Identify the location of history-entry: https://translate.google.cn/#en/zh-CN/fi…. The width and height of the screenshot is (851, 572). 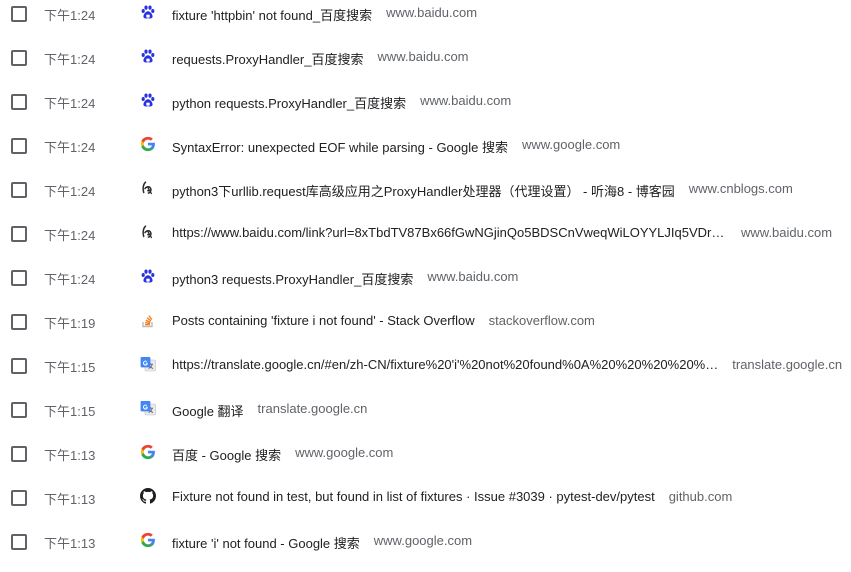
(507, 364).